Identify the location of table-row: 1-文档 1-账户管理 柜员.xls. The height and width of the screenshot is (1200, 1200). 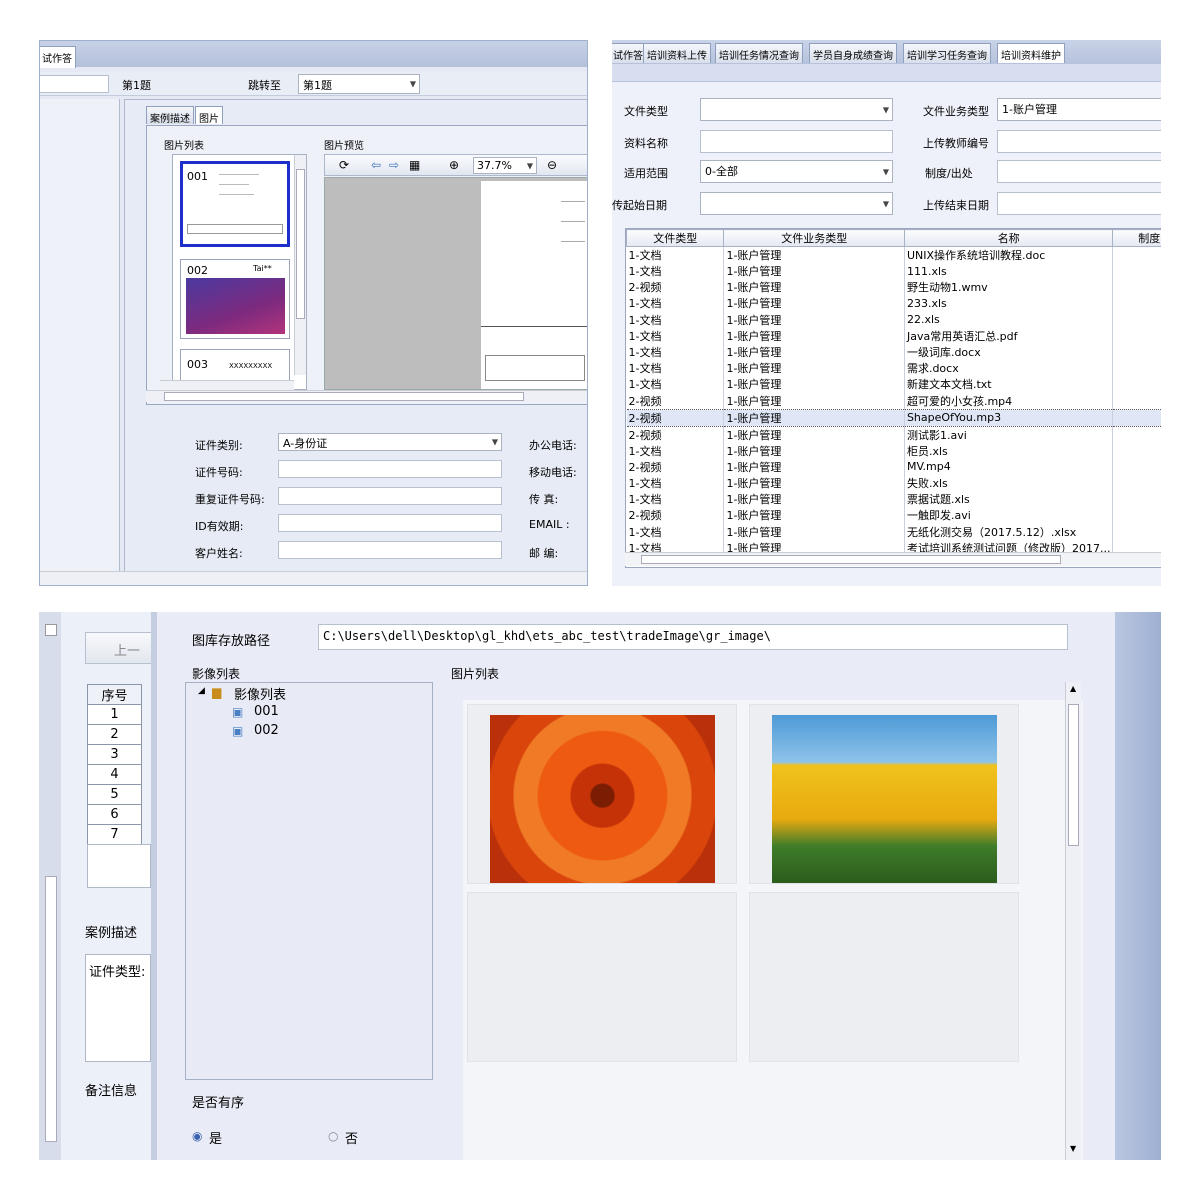
(893, 450).